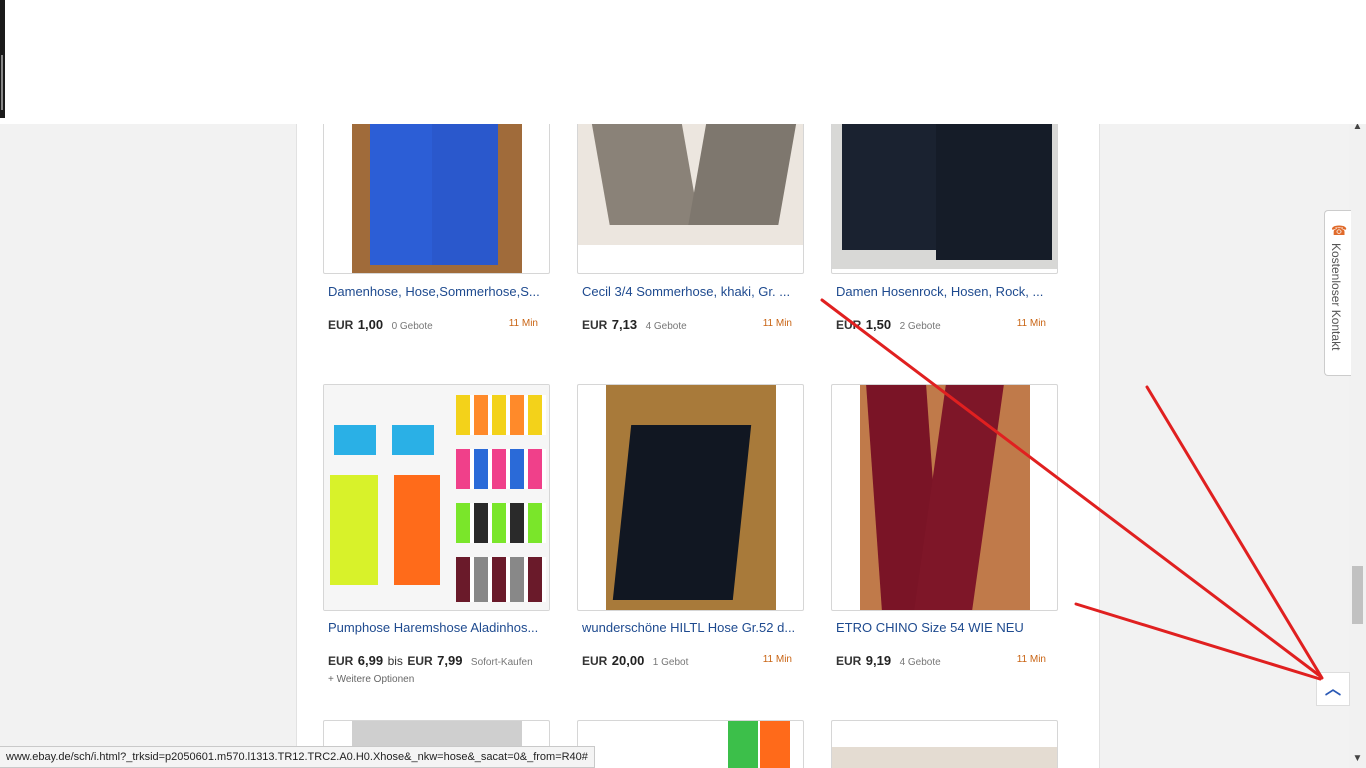  Describe the element at coordinates (395, 661) in the screenshot. I see `price-range-connector: bis` at that location.